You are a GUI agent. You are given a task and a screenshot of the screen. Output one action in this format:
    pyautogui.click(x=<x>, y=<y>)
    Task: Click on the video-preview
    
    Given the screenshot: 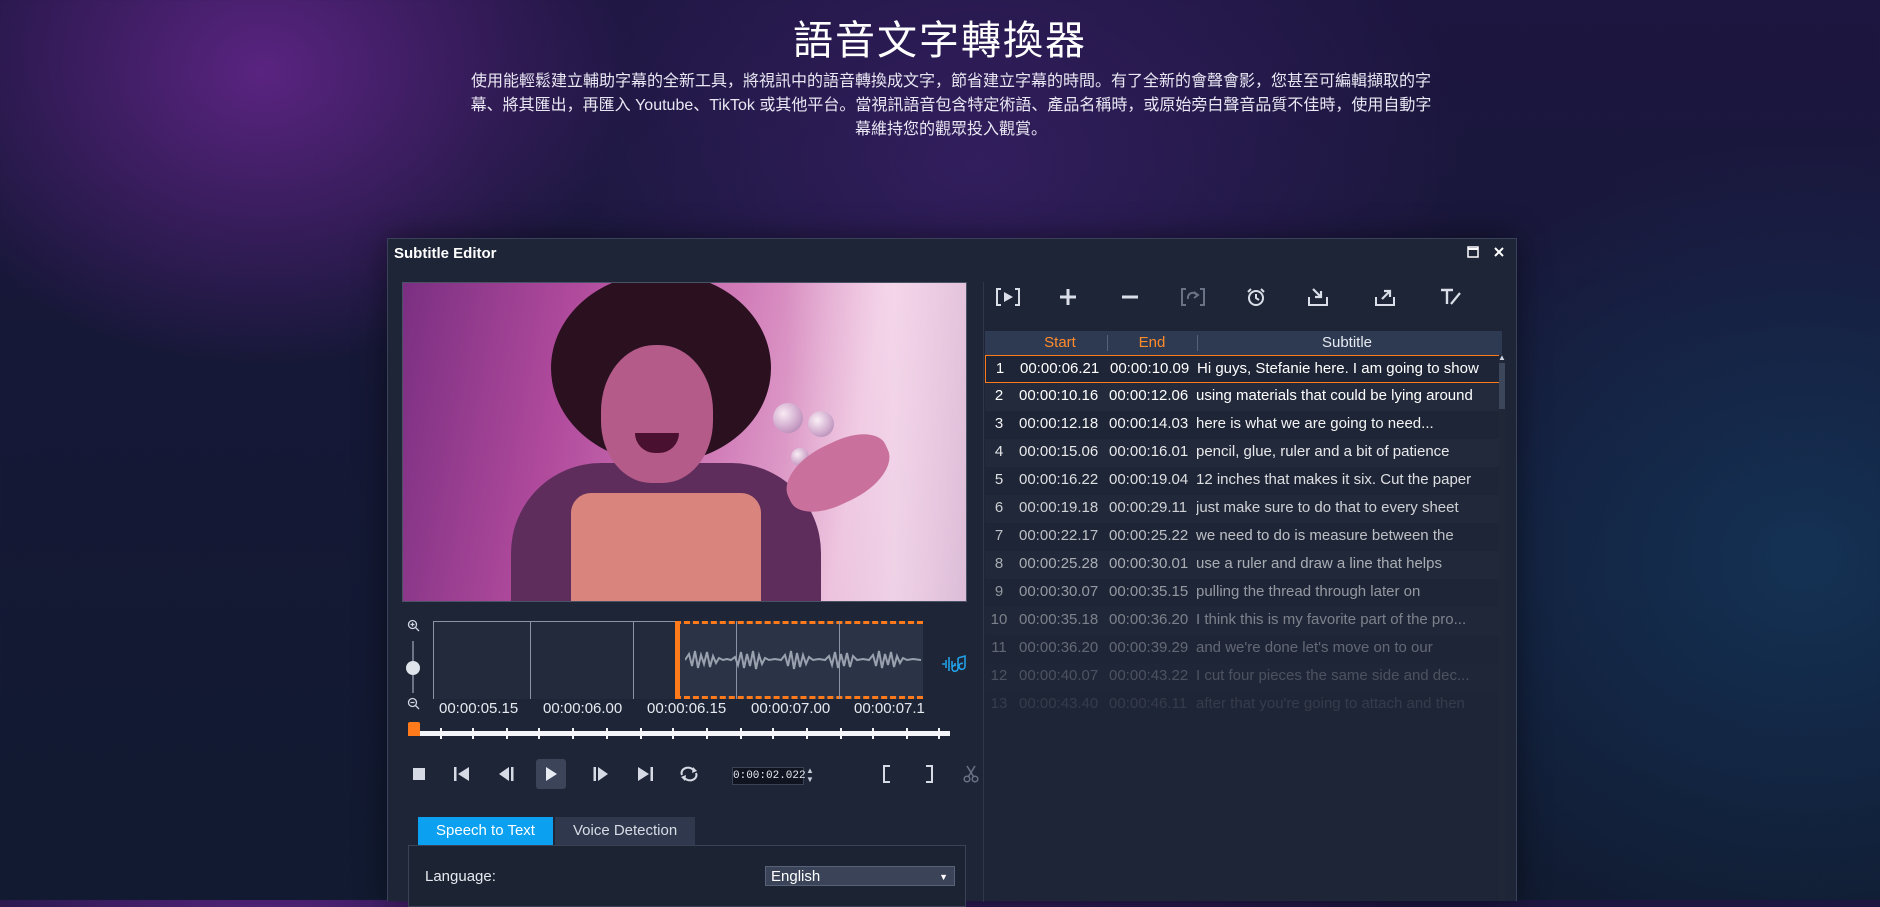 What is the action you would take?
    pyautogui.click(x=684, y=442)
    